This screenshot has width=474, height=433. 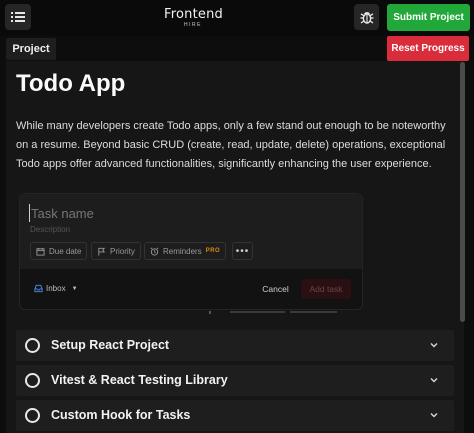 What do you see at coordinates (180, 229) in the screenshot?
I see `task-description-input` at bounding box center [180, 229].